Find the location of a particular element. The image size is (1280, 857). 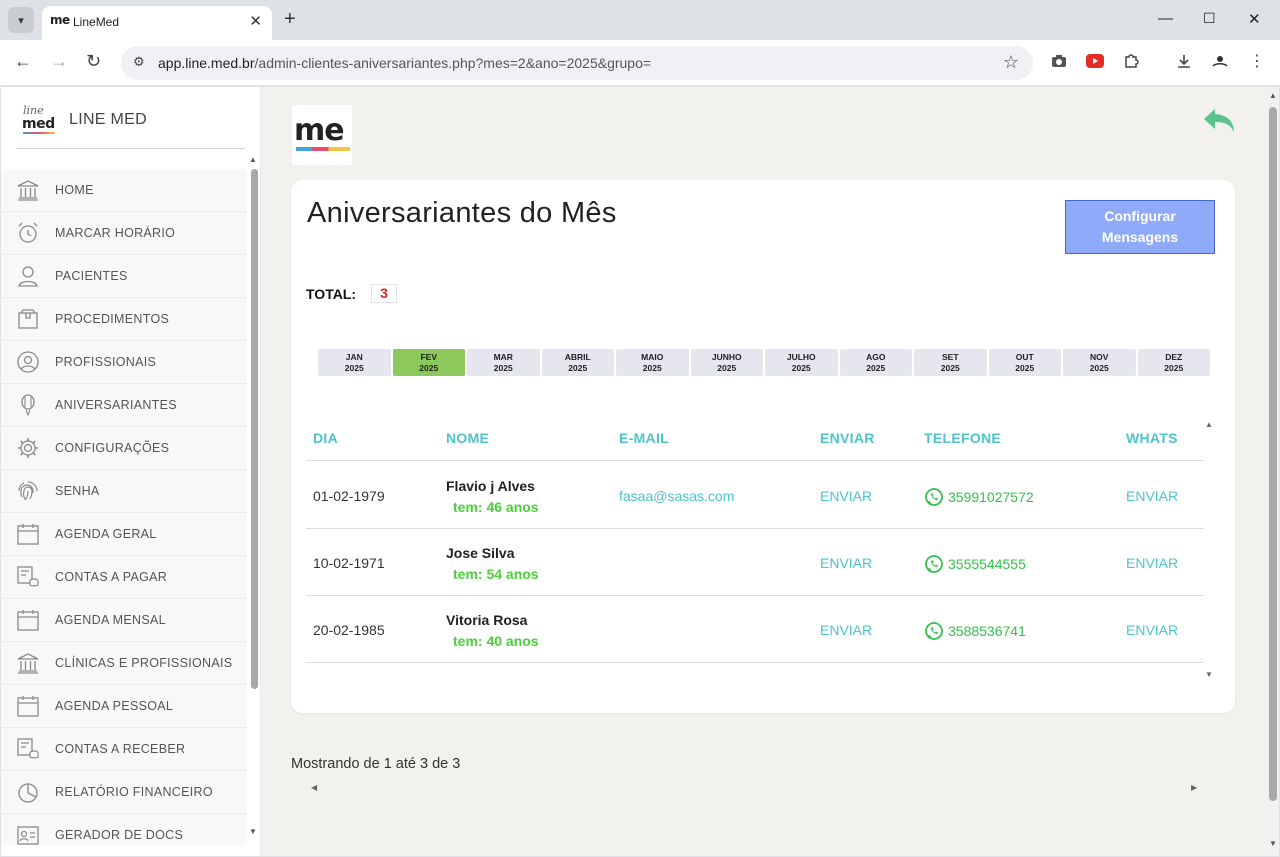

month-fev: FEV 2025 is located at coordinates (428, 362).